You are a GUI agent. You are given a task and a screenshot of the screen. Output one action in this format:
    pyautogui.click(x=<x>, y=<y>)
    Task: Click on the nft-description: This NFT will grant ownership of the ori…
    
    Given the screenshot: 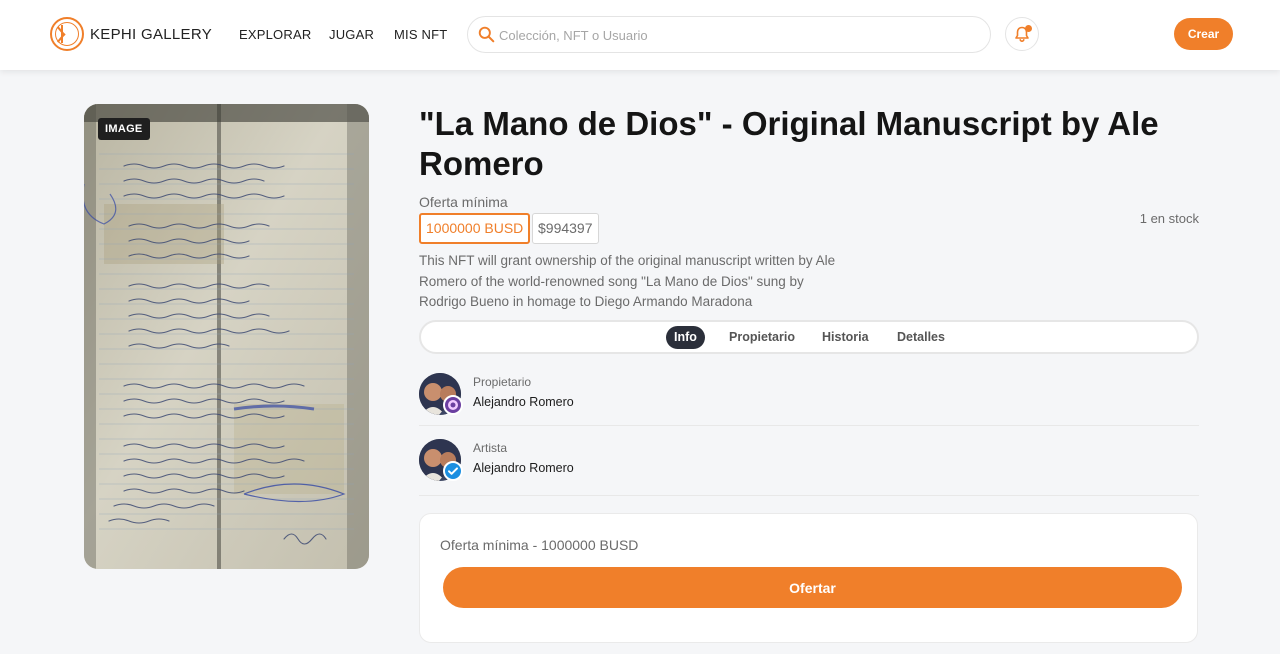 What is the action you would take?
    pyautogui.click(x=627, y=281)
    